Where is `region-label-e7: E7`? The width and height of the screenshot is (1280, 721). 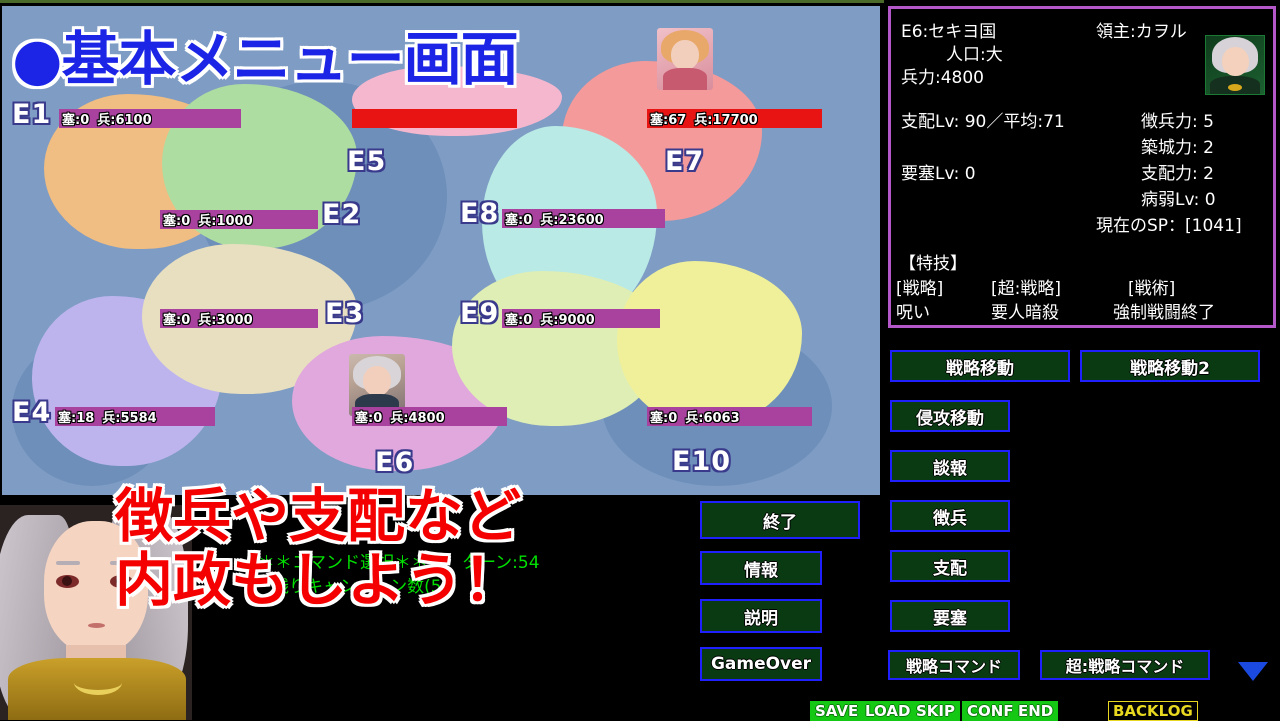 region-label-e7: E7 is located at coordinates (685, 161).